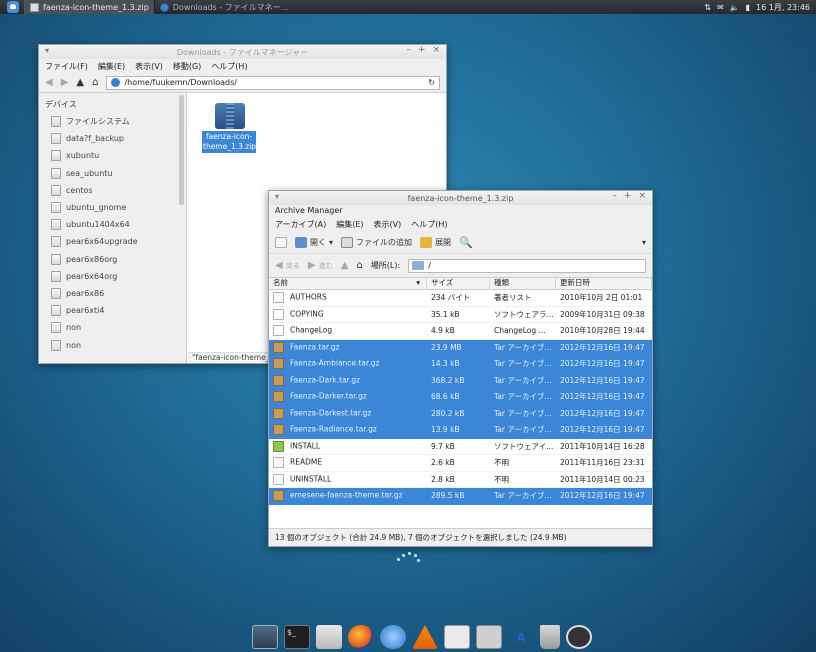 This screenshot has width=816, height=652. What do you see at coordinates (348, 283) in the screenshot?
I see `column-name: 名前 ▾` at bounding box center [348, 283].